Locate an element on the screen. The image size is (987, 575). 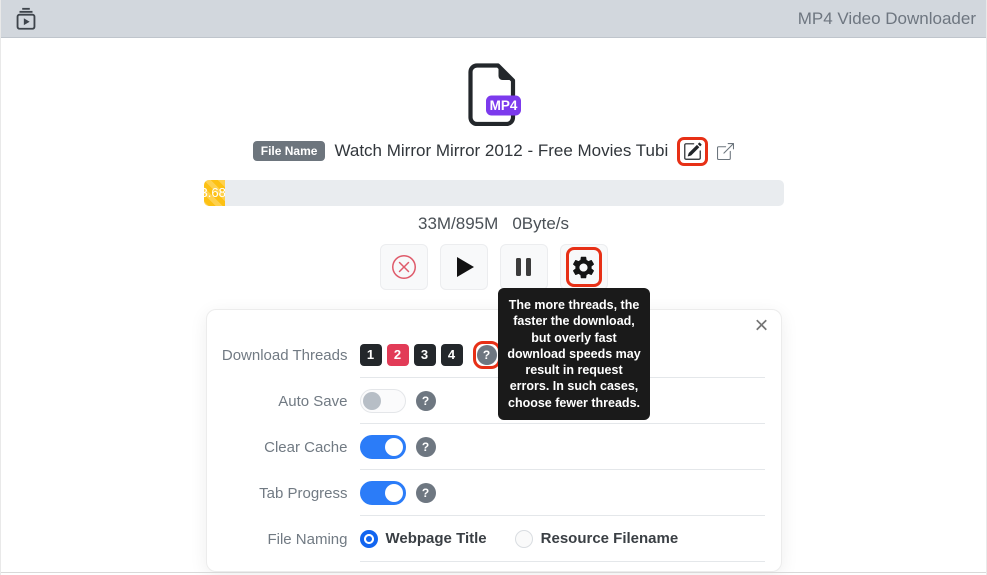
close-button: × is located at coordinates (761, 326).